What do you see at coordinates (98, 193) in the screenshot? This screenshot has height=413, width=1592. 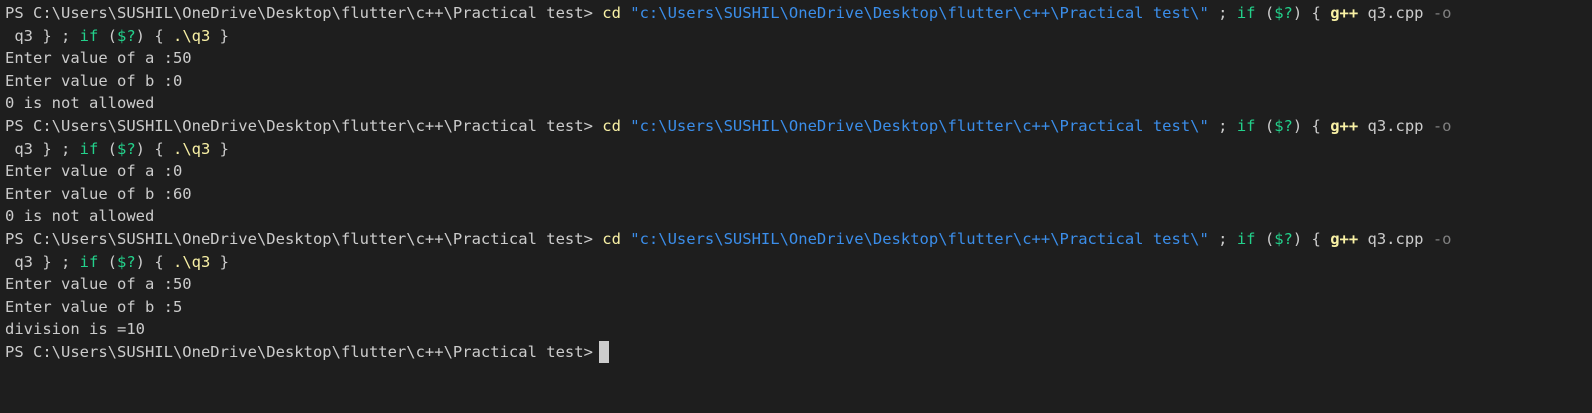 I see `output-line: Enter value of b :60` at bounding box center [98, 193].